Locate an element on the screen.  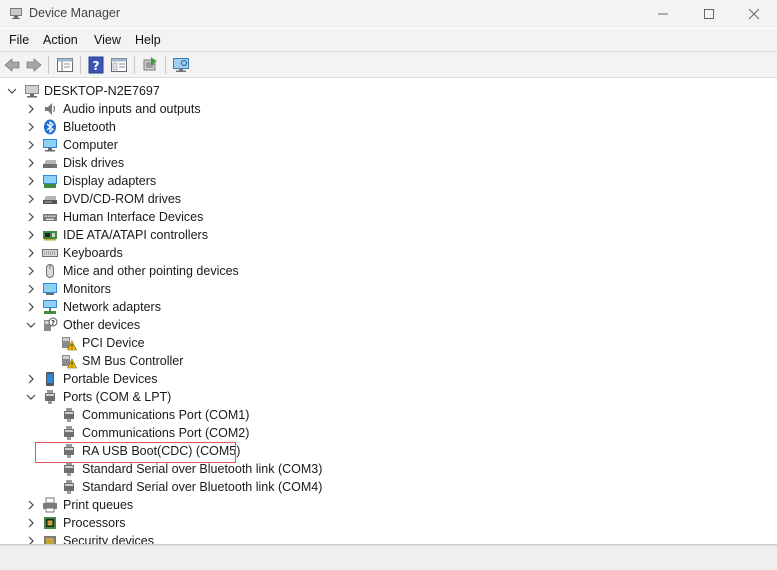
close-button is located at coordinates (754, 14).